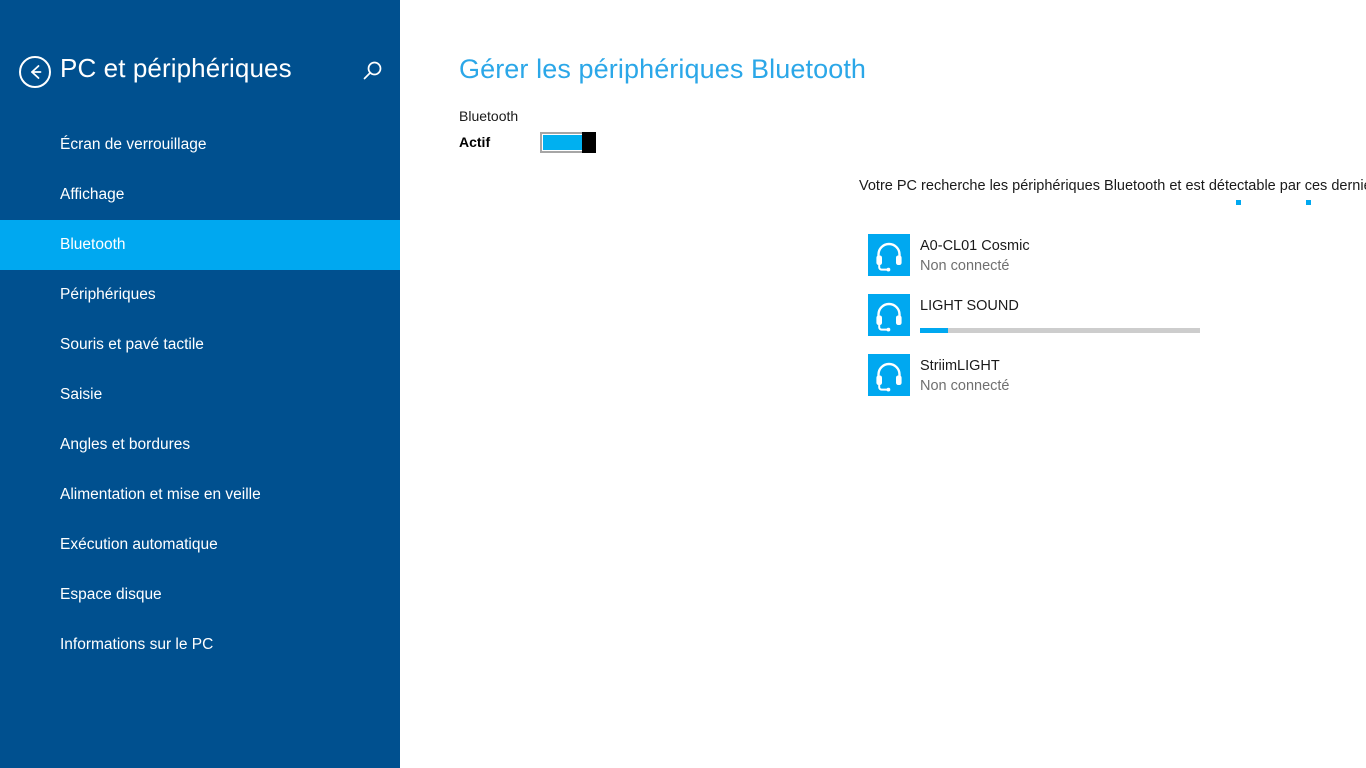  Describe the element at coordinates (125, 444) in the screenshot. I see `sidebar-item-label: Angles et bordures` at that location.